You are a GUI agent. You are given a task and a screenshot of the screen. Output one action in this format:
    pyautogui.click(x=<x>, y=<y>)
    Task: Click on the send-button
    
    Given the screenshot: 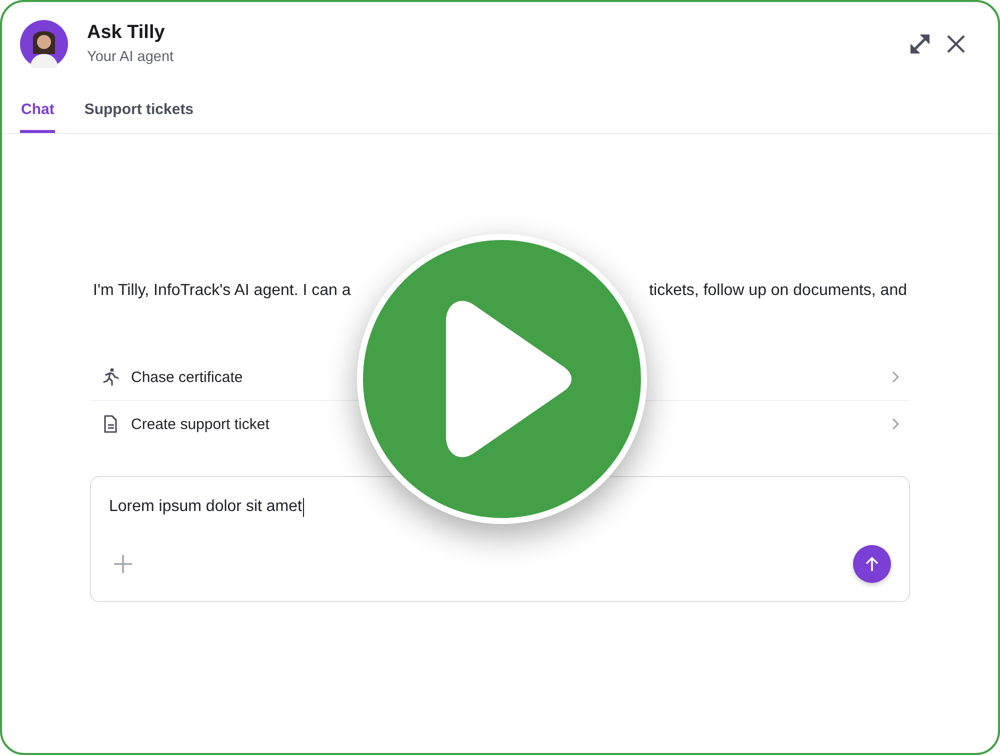 What is the action you would take?
    pyautogui.click(x=872, y=564)
    